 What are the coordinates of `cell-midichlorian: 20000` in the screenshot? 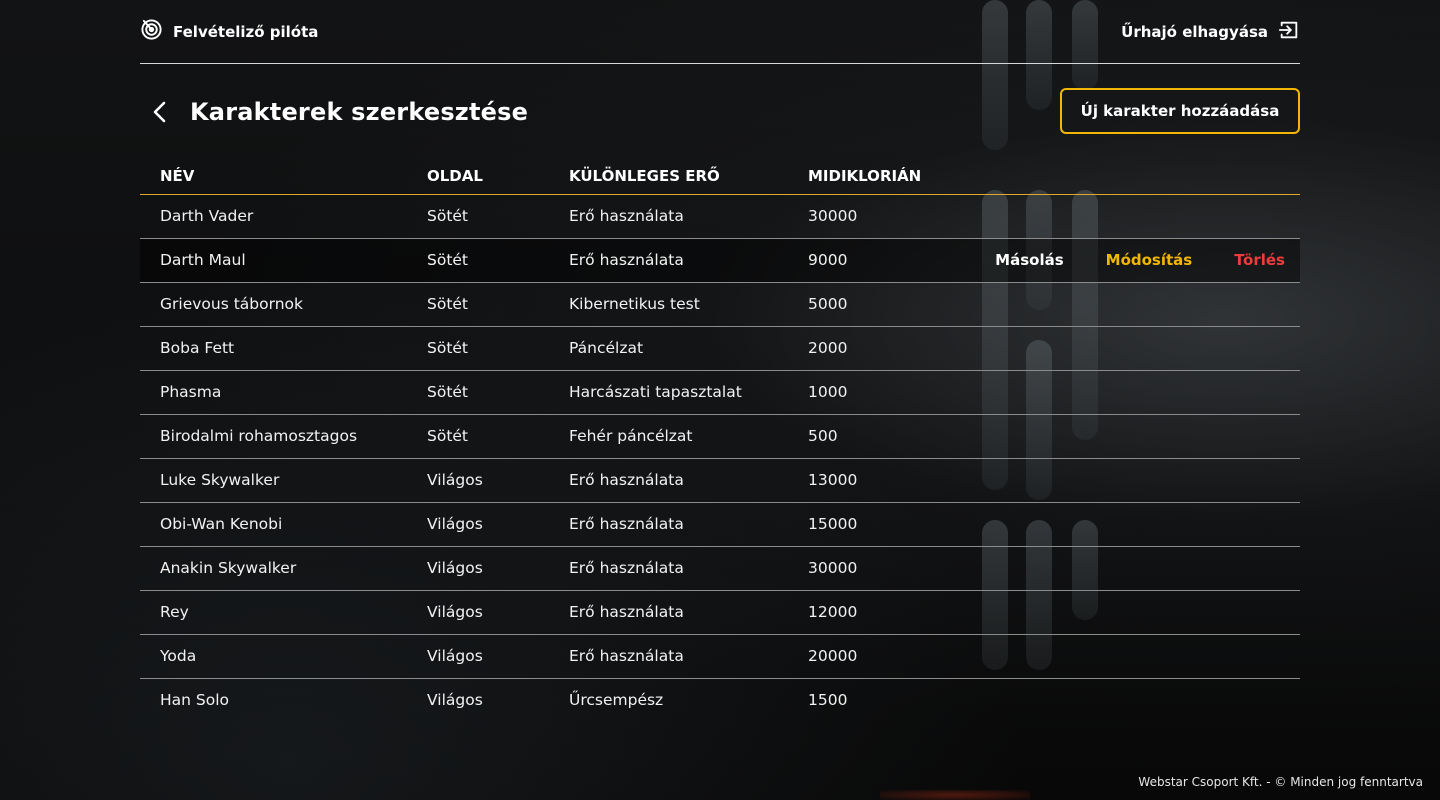 It's located at (883, 656).